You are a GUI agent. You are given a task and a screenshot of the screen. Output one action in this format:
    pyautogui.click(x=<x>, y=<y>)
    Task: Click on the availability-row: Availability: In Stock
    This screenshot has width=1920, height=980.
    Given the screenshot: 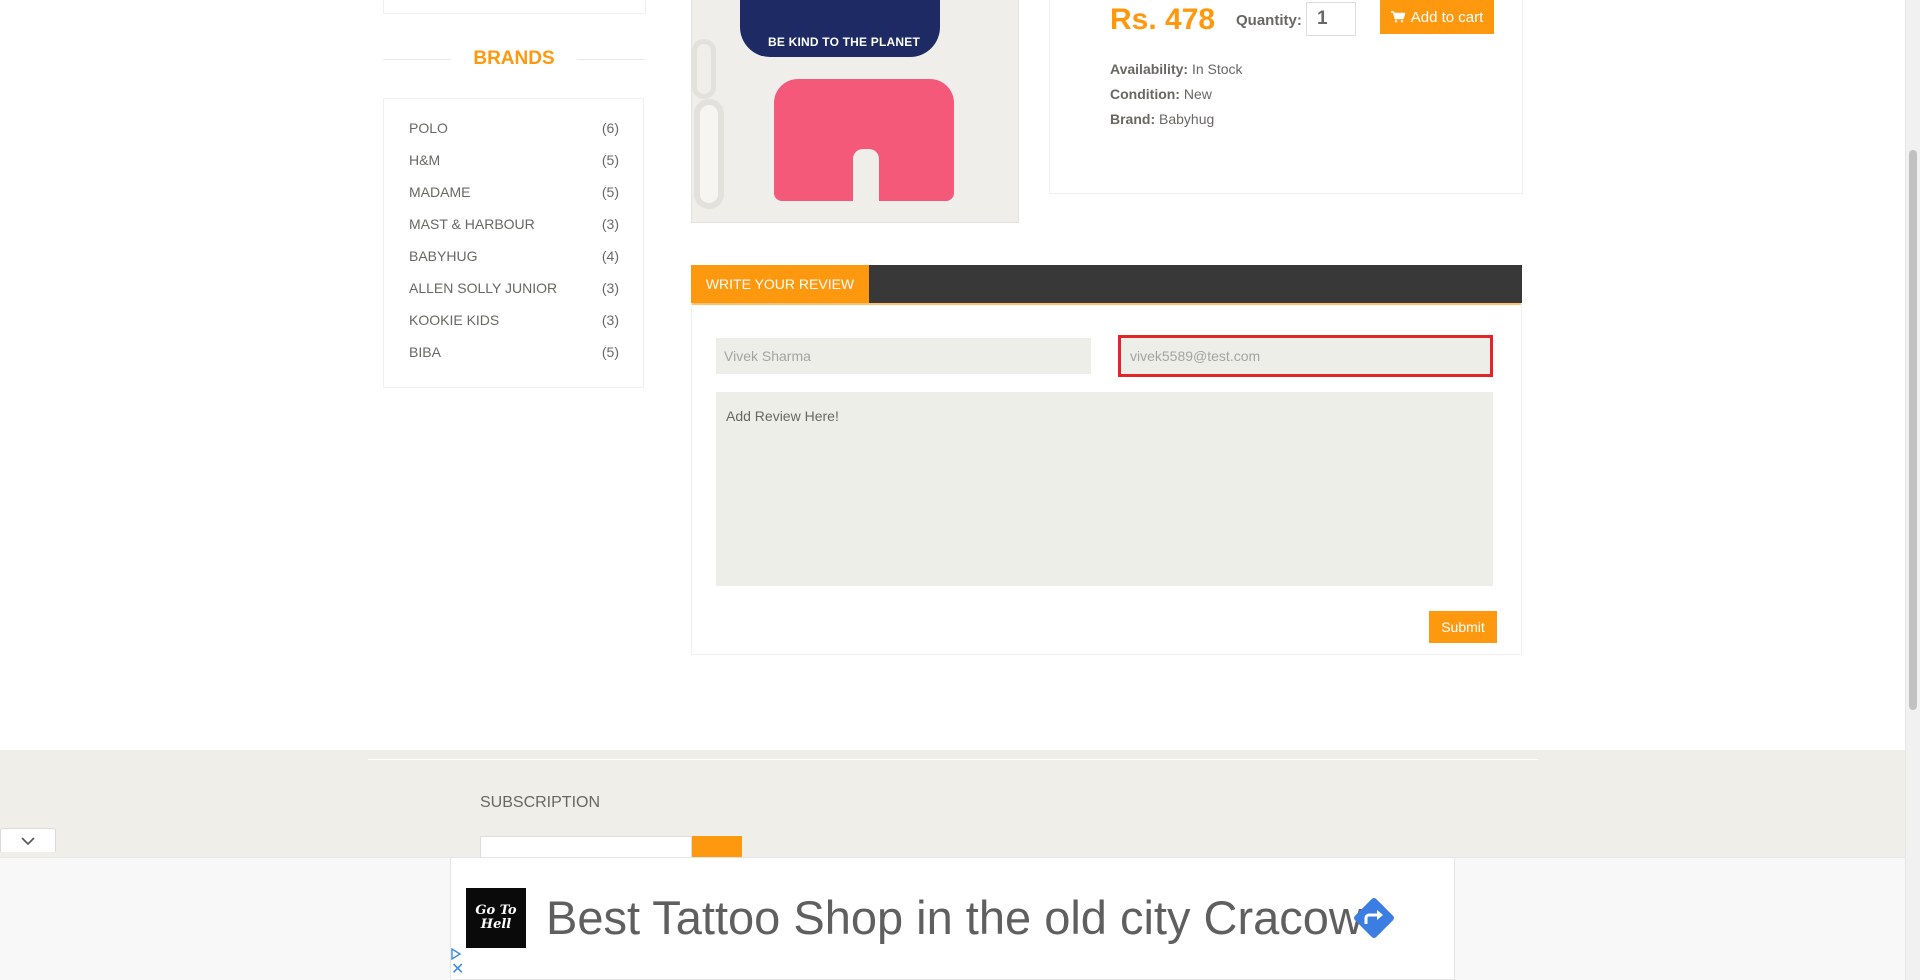 What is the action you would take?
    pyautogui.click(x=1176, y=69)
    